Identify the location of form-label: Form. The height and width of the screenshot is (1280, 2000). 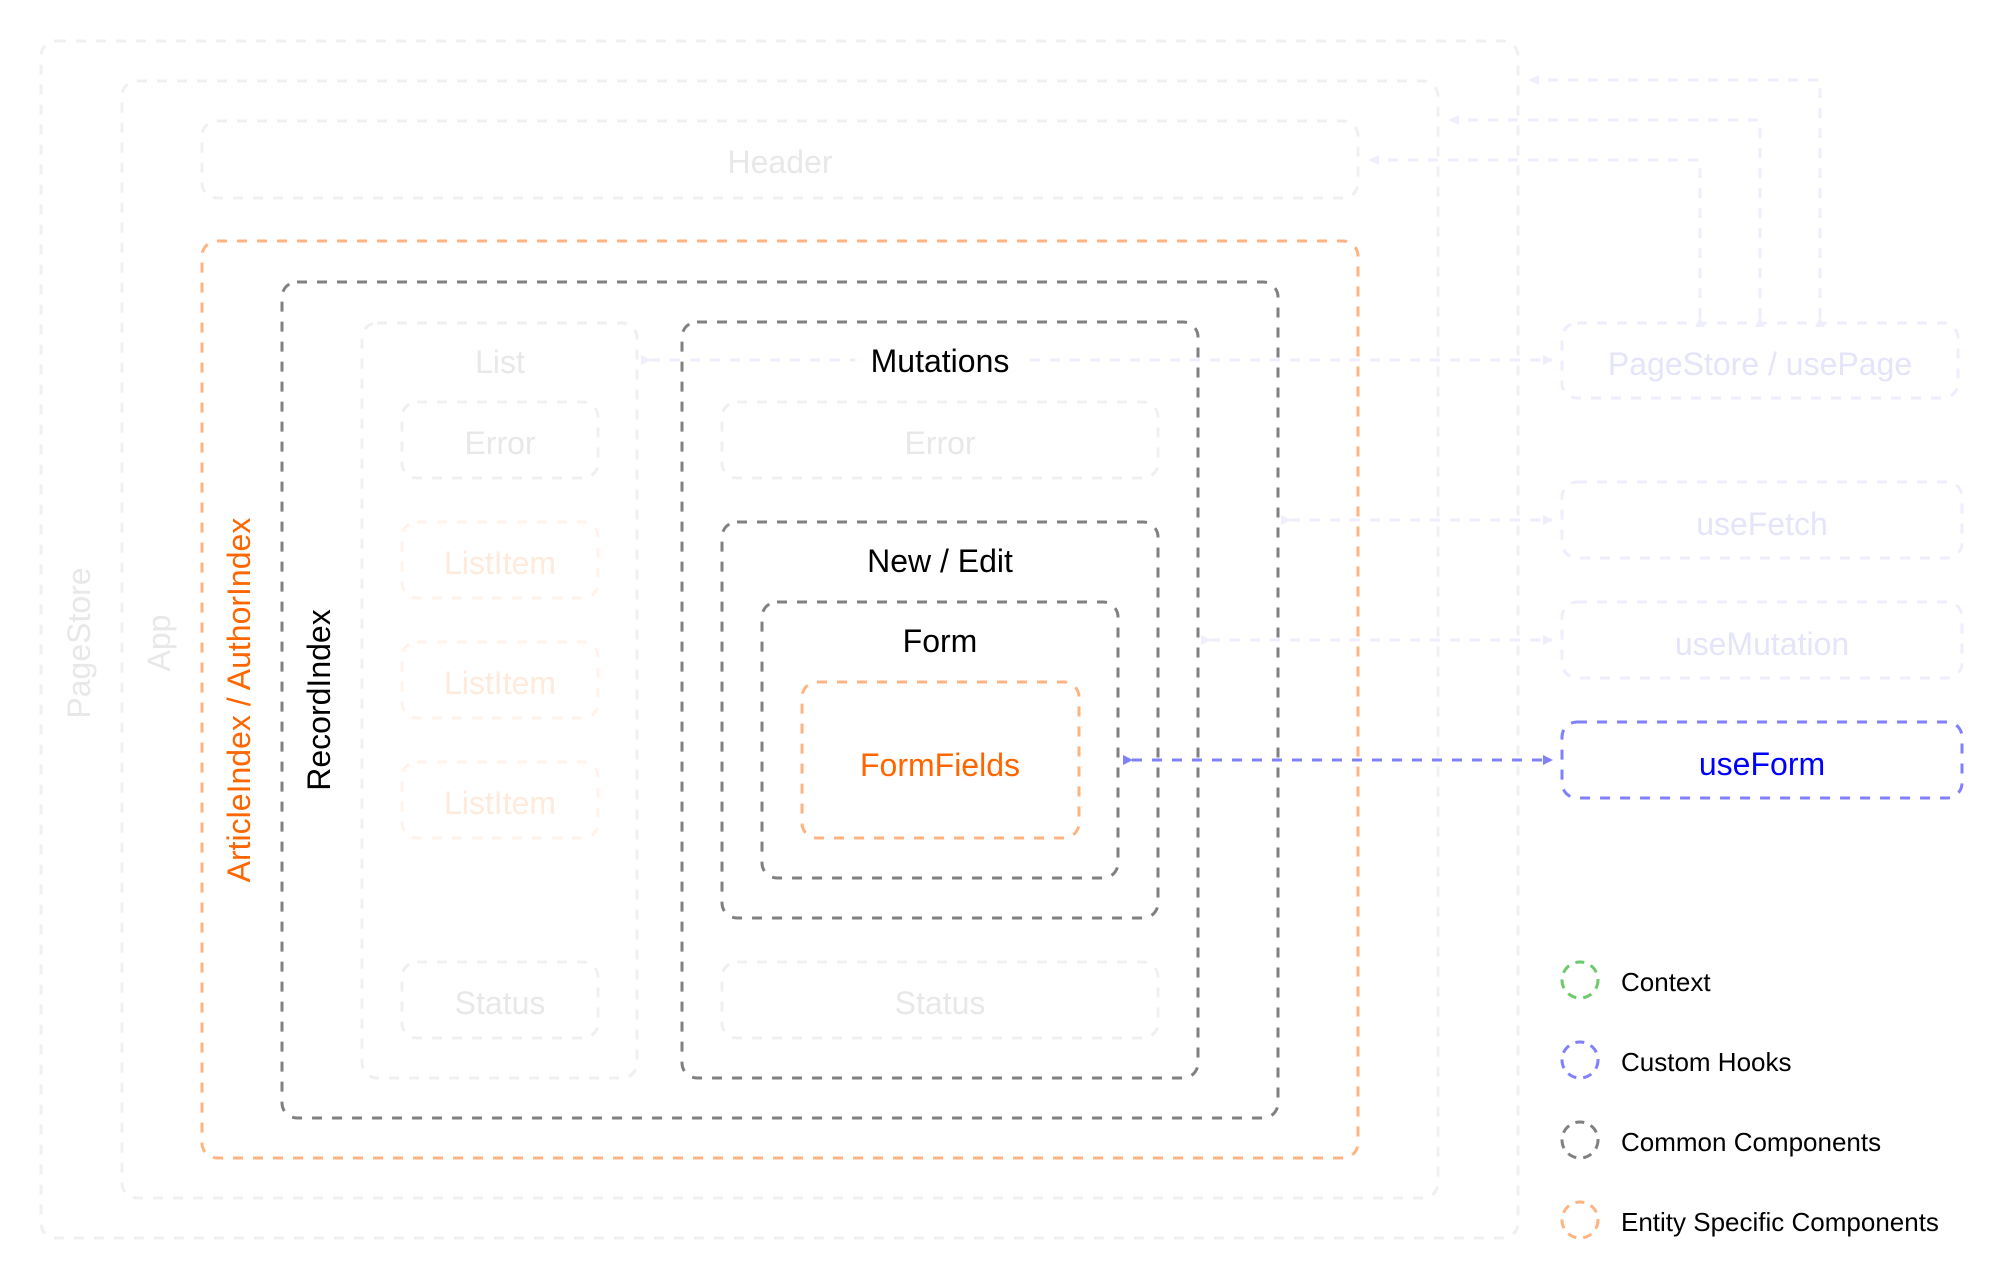
(940, 641).